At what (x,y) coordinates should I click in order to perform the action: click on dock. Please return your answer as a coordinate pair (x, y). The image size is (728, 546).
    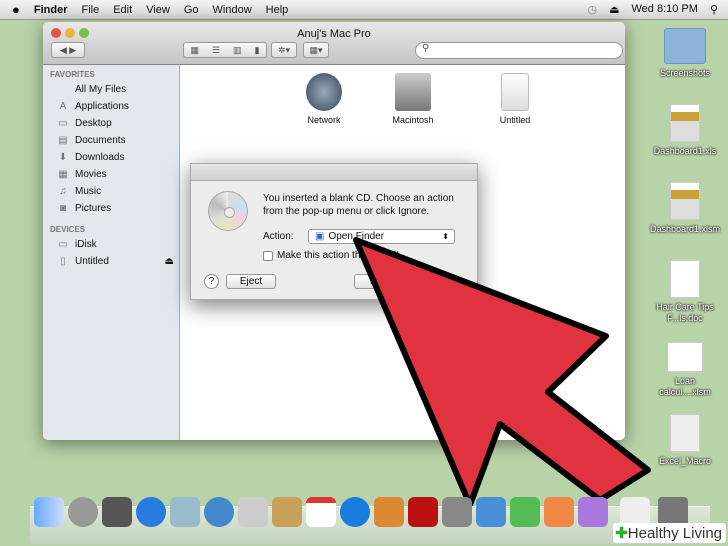
    Looking at the image, I should click on (370, 520).